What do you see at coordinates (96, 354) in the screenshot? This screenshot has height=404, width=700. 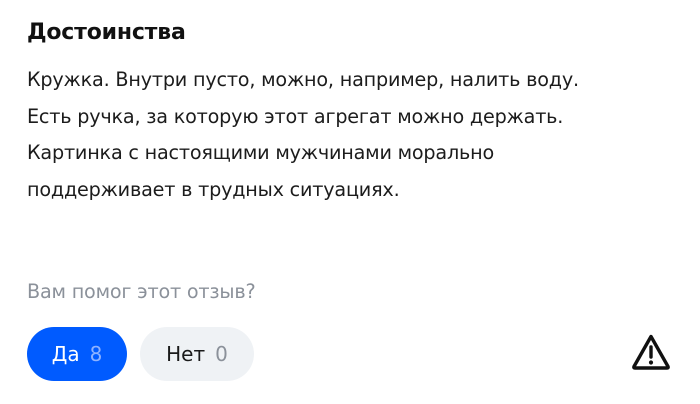 I see `vote-yes-count: 8` at bounding box center [96, 354].